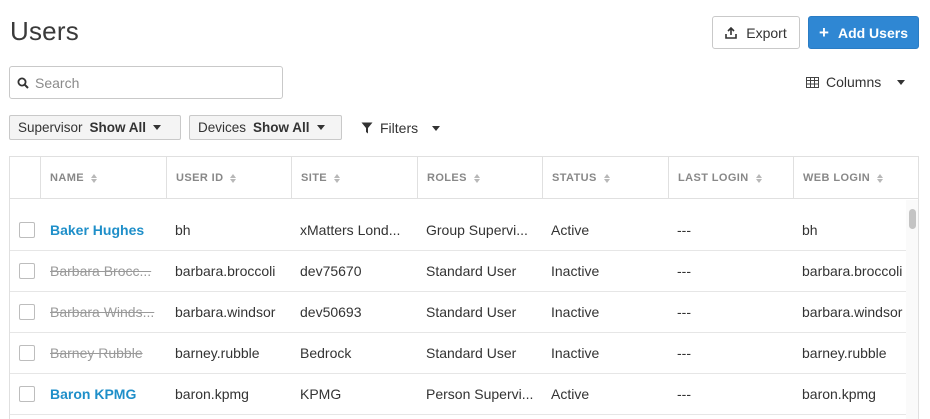  I want to click on search-icon, so click(23, 83).